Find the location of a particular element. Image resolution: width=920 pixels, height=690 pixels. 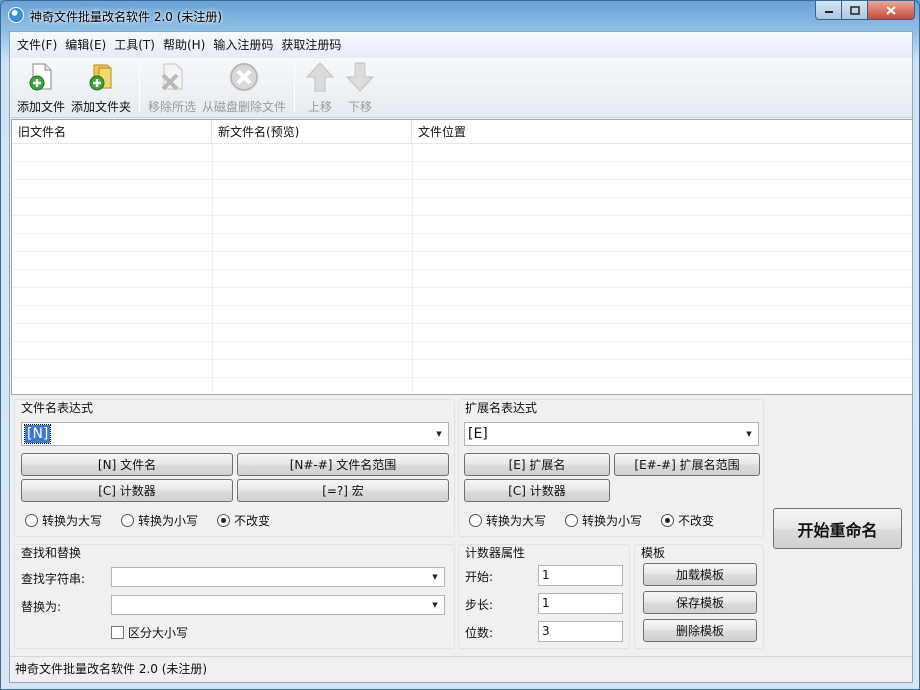

remove-selected-button: 移除所选 is located at coordinates (172, 87).